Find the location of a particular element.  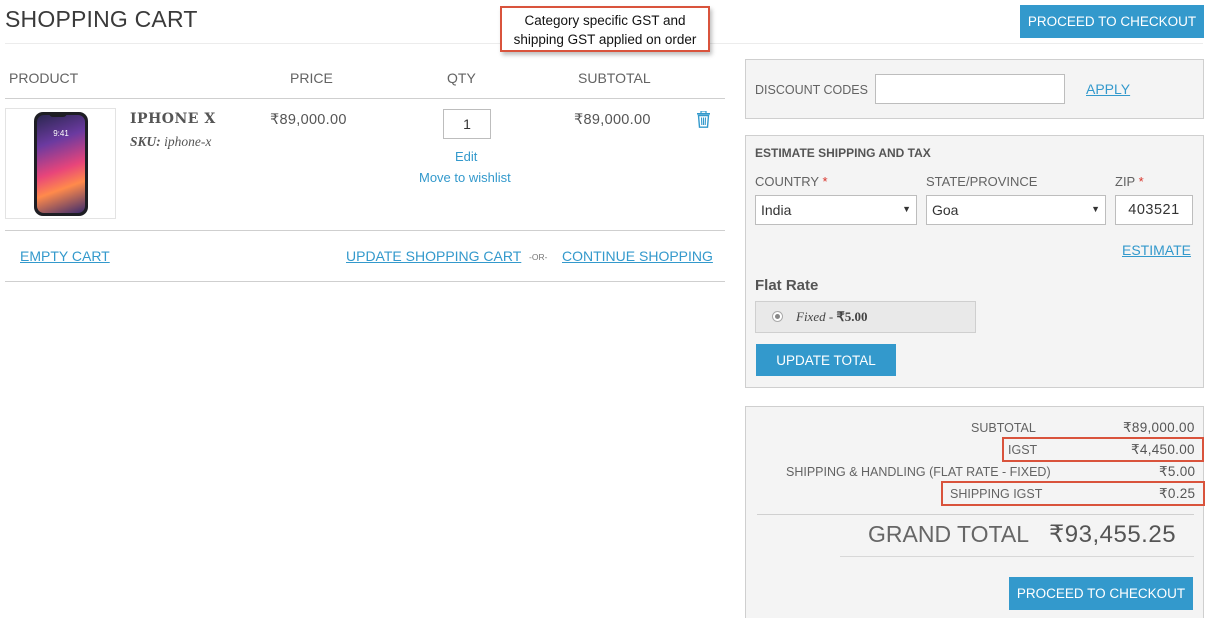

shipping-method-title: Flat Rate is located at coordinates (787, 285).